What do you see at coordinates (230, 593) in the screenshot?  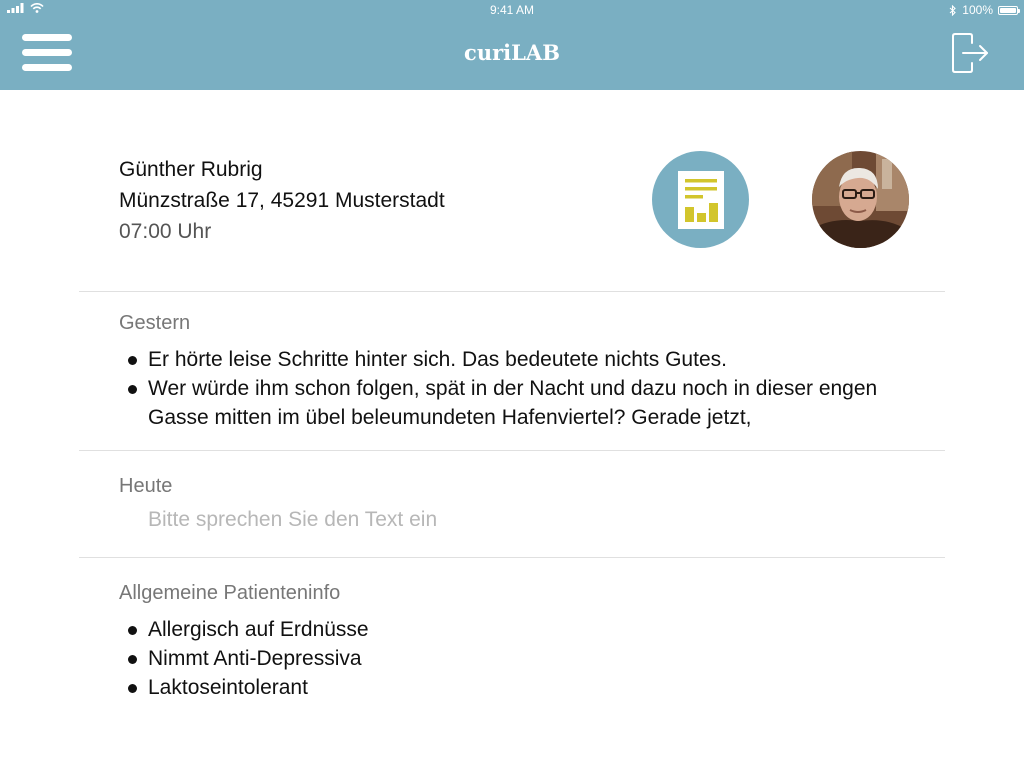 I see `section-title-general: Allgemeine Patienteninfo` at bounding box center [230, 593].